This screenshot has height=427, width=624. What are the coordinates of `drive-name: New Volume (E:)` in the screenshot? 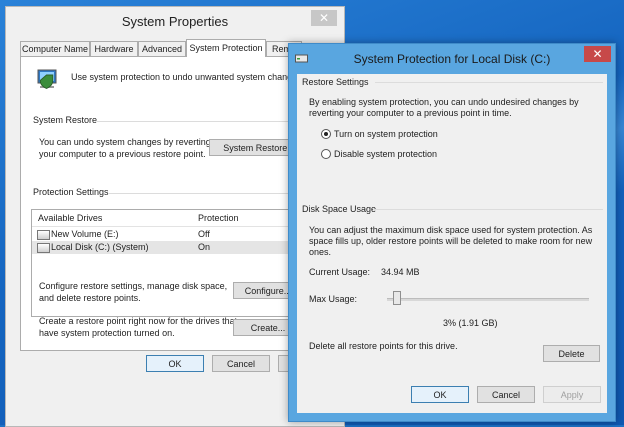 It's located at (85, 234).